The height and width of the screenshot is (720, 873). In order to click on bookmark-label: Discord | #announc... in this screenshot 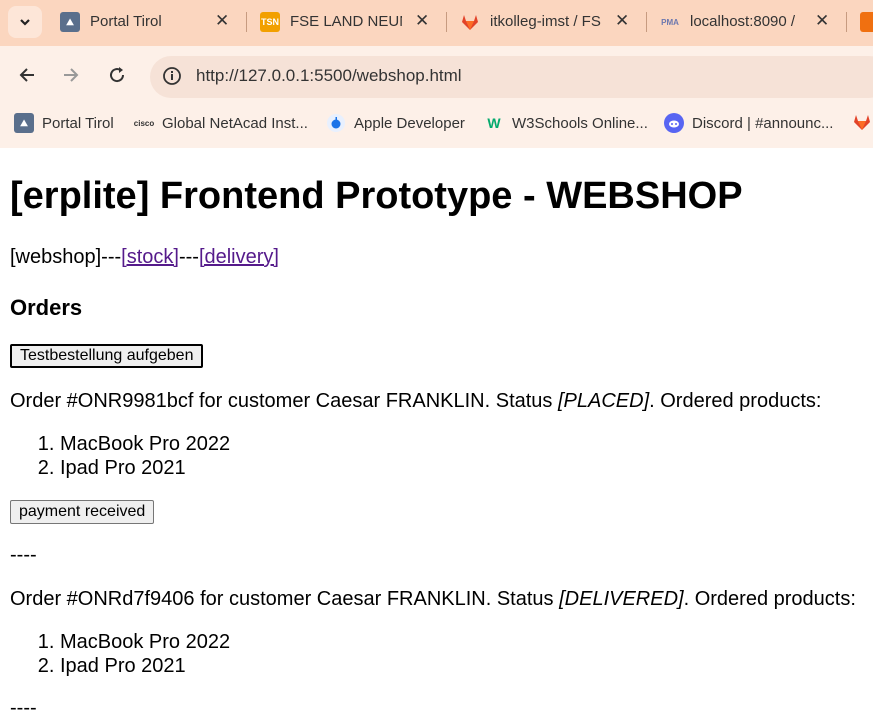, I will do `click(763, 123)`.